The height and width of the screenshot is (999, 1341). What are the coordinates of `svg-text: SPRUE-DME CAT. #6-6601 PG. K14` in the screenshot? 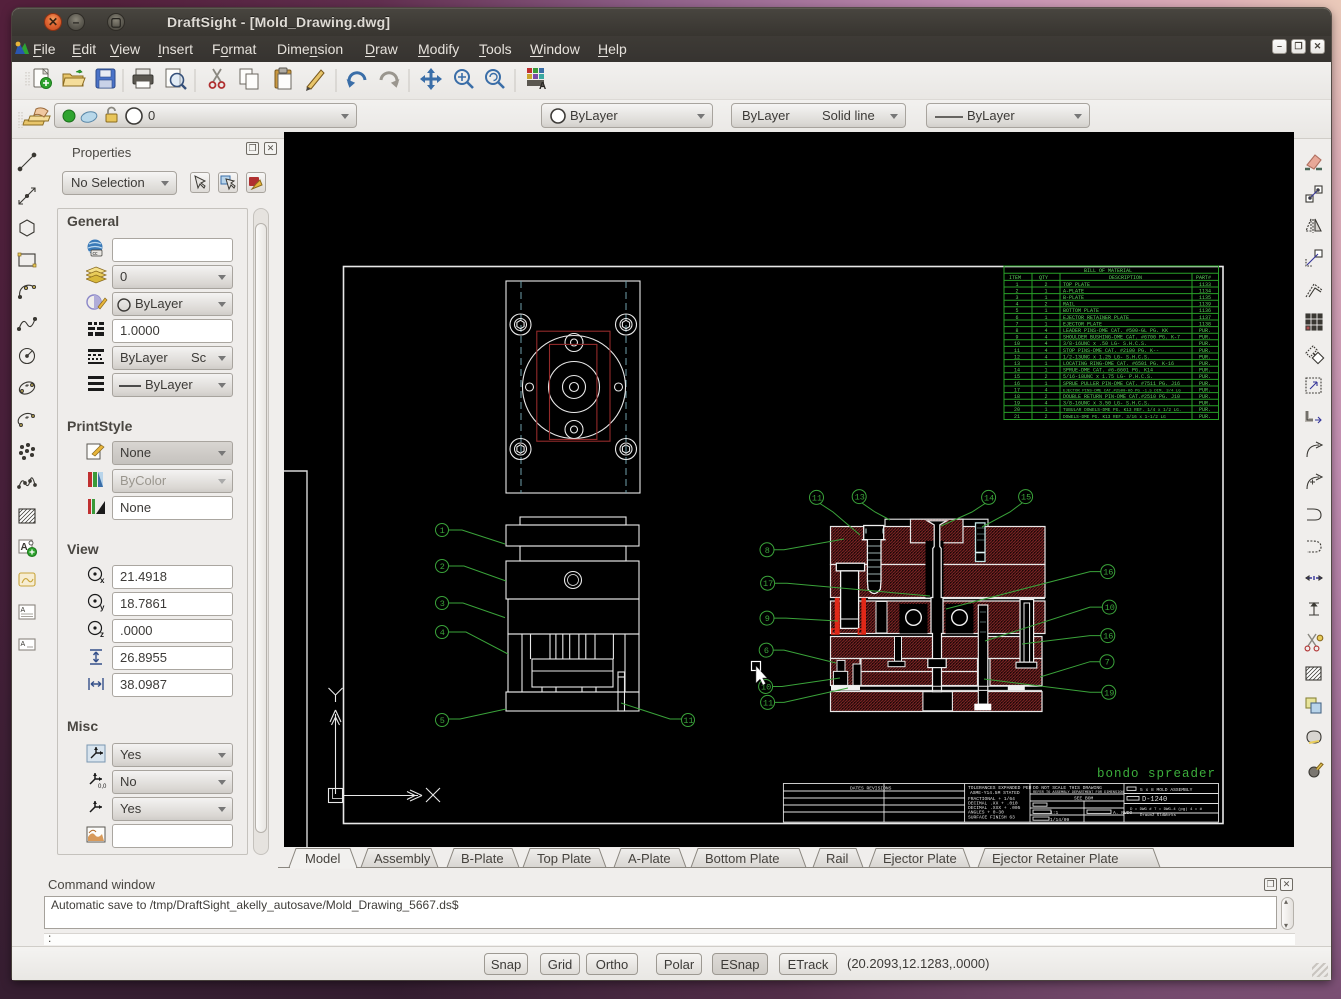 It's located at (1108, 371).